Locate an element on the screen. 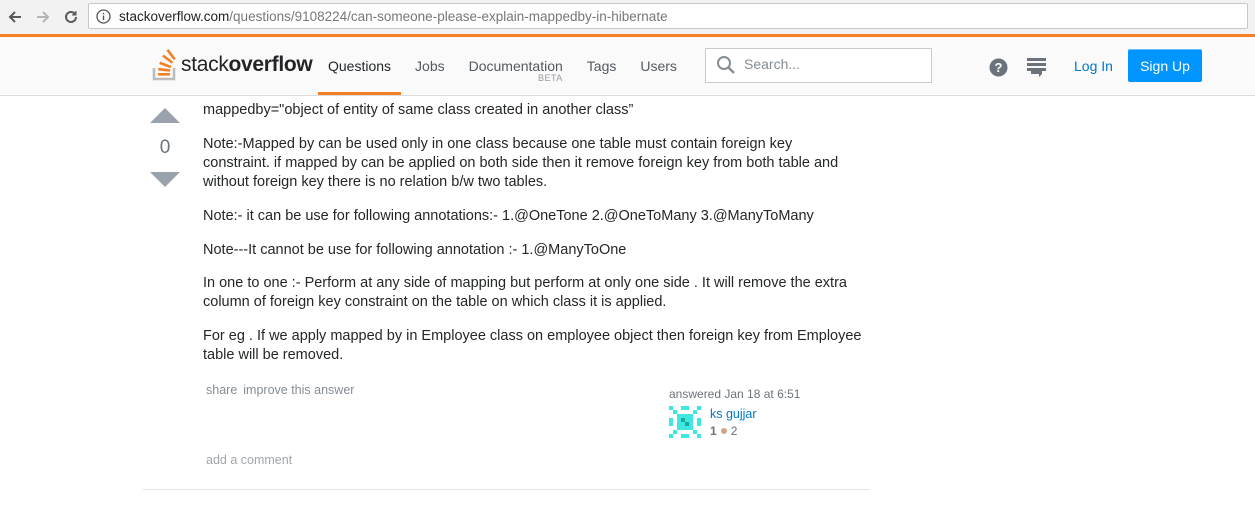 Image resolution: width=1255 pixels, height=514 pixels. search-box is located at coordinates (818, 65).